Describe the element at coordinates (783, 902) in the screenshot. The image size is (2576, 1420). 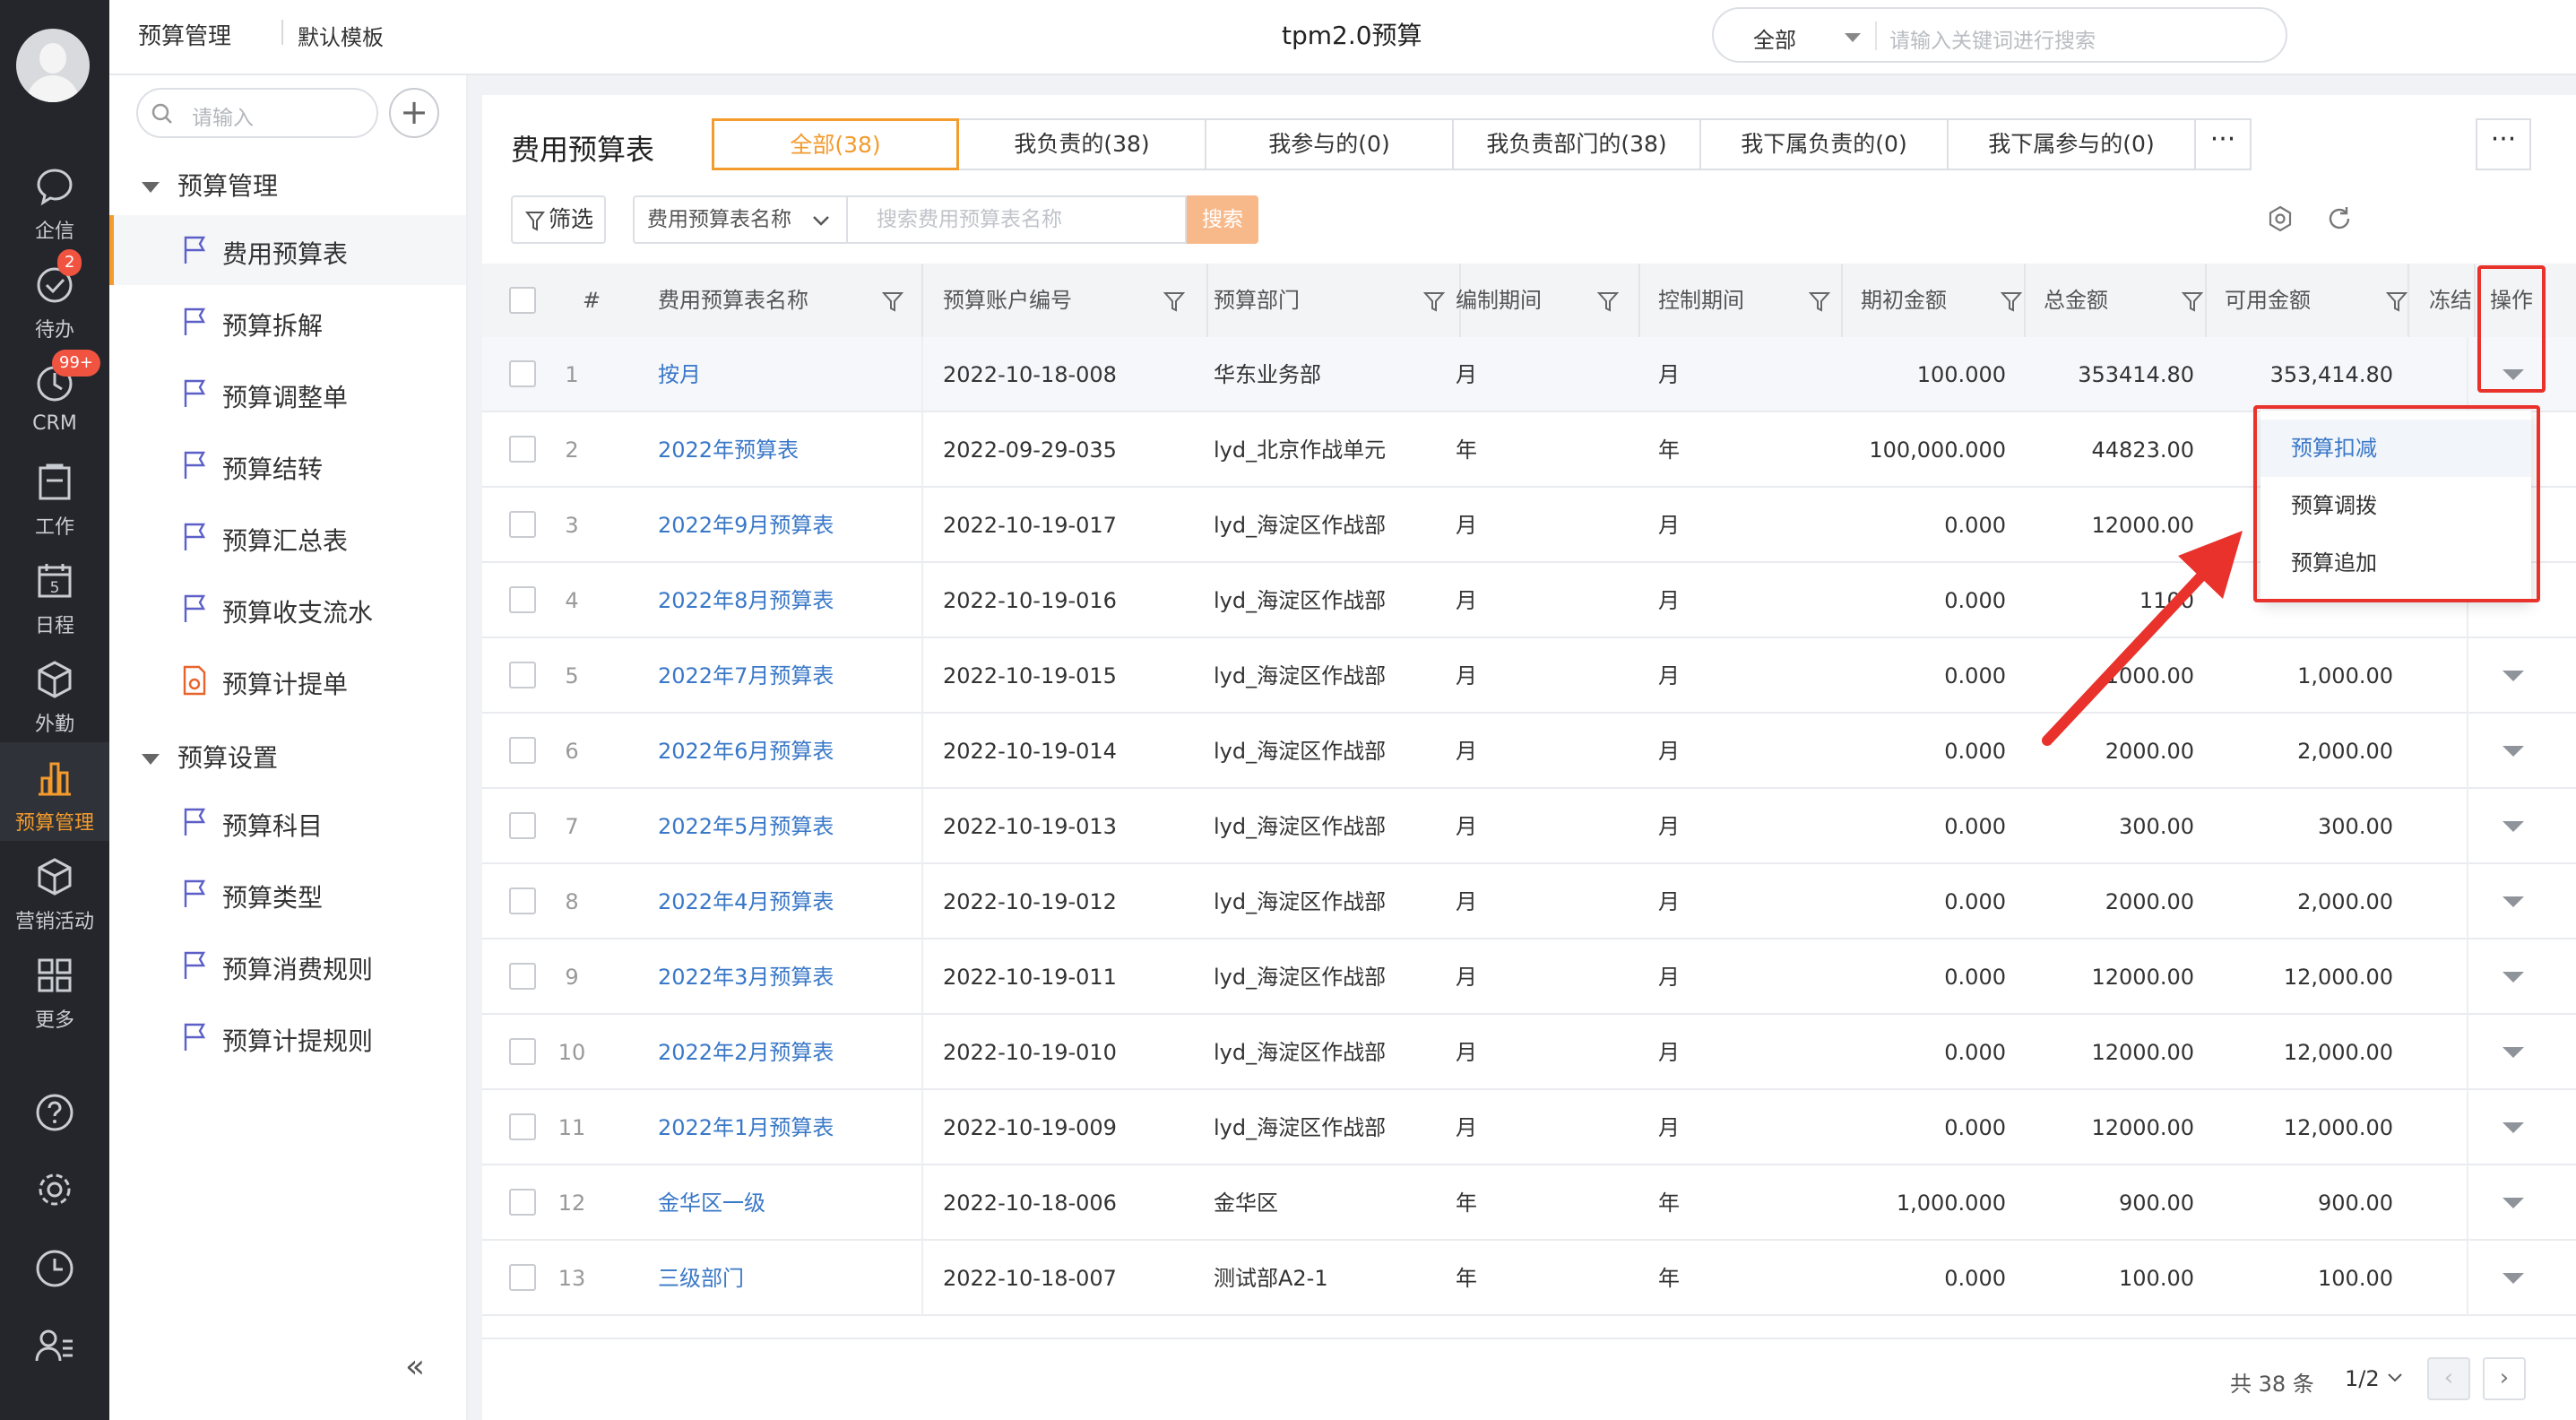
I see `cell-name: 2022年4月预算表` at that location.